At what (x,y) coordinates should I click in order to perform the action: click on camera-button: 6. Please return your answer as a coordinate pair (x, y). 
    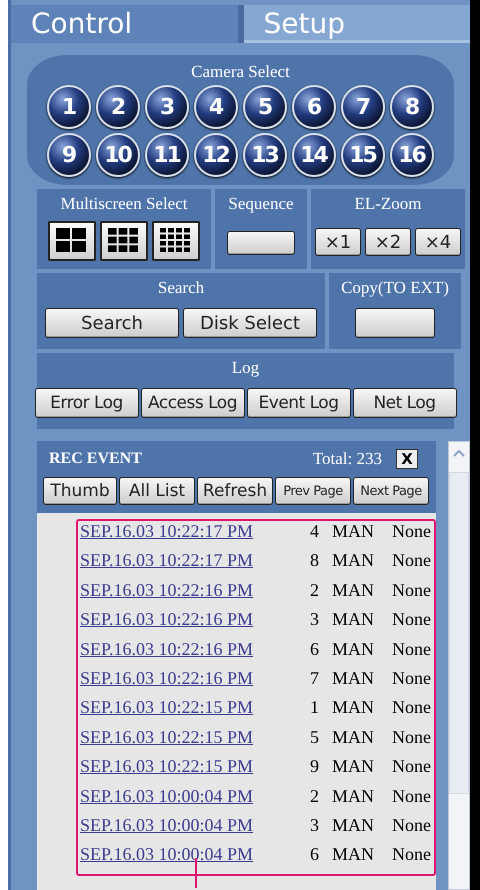
    Looking at the image, I should click on (314, 107).